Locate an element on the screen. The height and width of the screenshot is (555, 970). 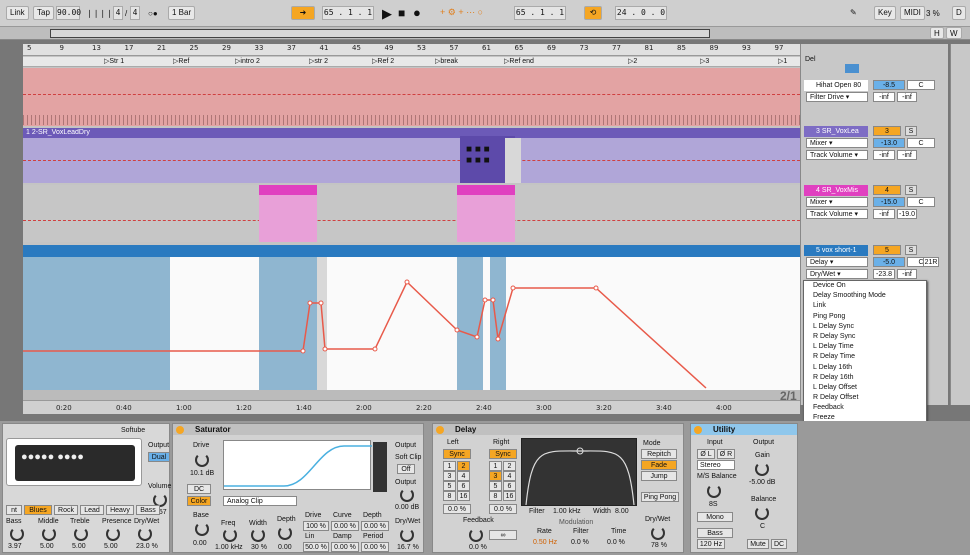
track-number: 5 is located at coordinates (887, 250).